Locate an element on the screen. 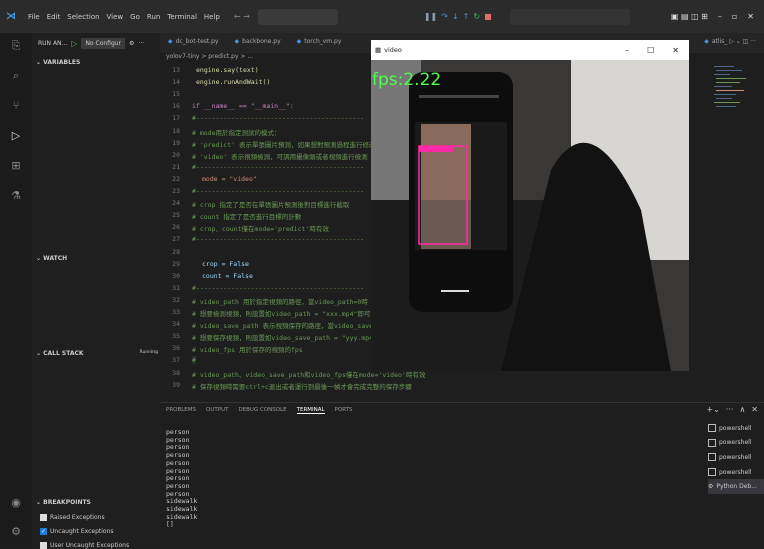 Image resolution: width=764 pixels, height=549 pixels. step-into-icon: ↓ is located at coordinates (455, 16).